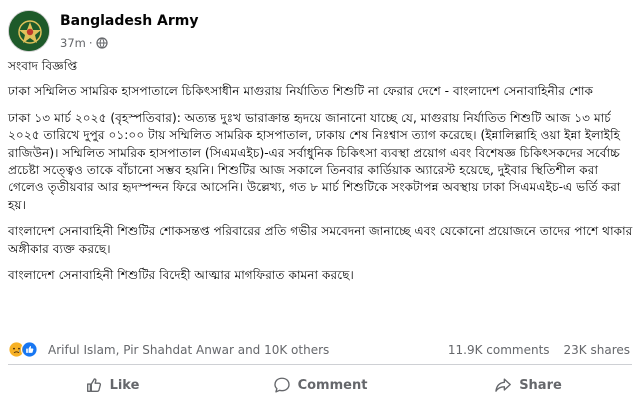  Describe the element at coordinates (503, 385) in the screenshot. I see `share-icon` at that location.